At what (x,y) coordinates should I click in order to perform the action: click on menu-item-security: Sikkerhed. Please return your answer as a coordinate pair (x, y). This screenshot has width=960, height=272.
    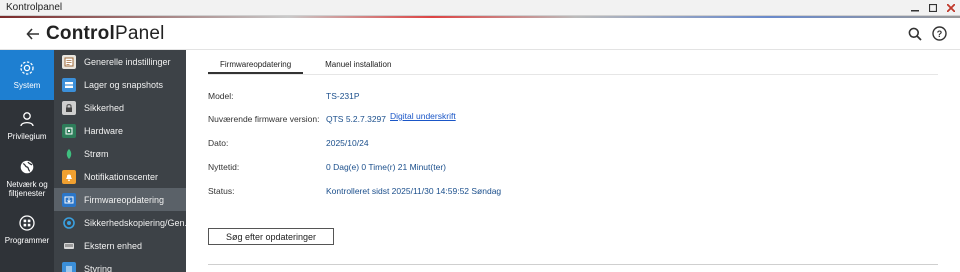
    Looking at the image, I should click on (120, 107).